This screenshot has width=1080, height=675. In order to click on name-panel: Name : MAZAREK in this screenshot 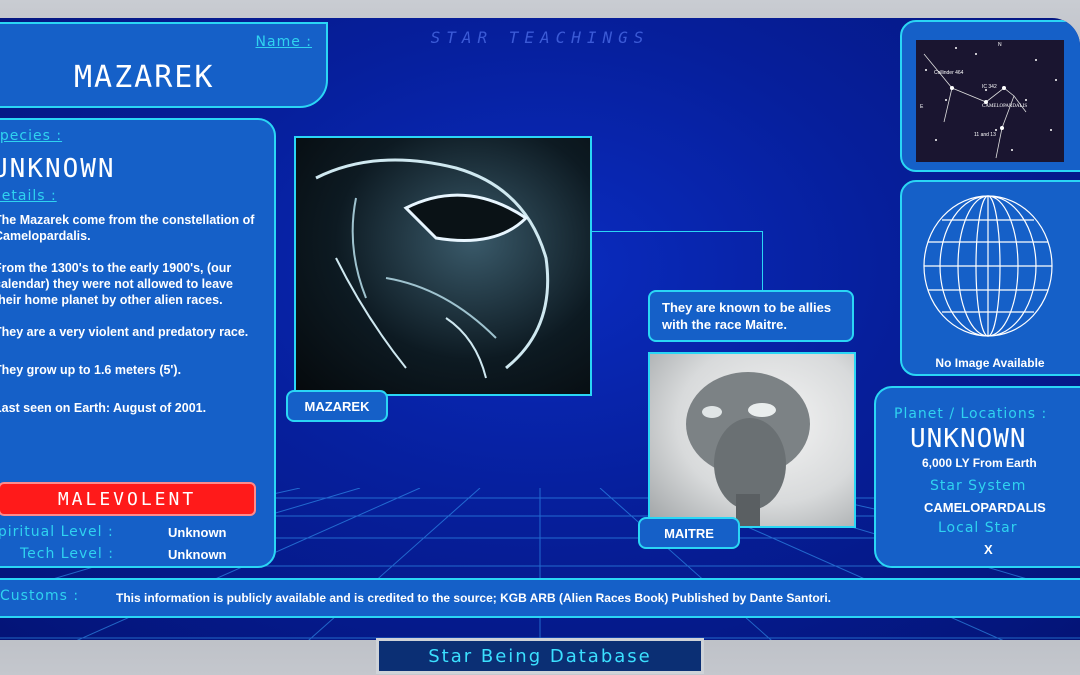, I will do `click(164, 65)`.